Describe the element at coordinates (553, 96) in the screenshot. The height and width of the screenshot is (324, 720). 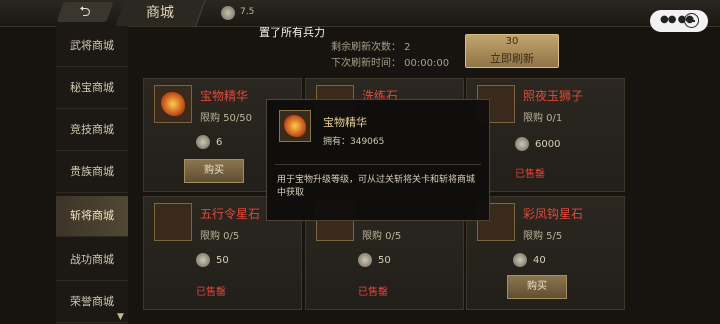
I see `item-name: 照夜玉狮子` at that location.